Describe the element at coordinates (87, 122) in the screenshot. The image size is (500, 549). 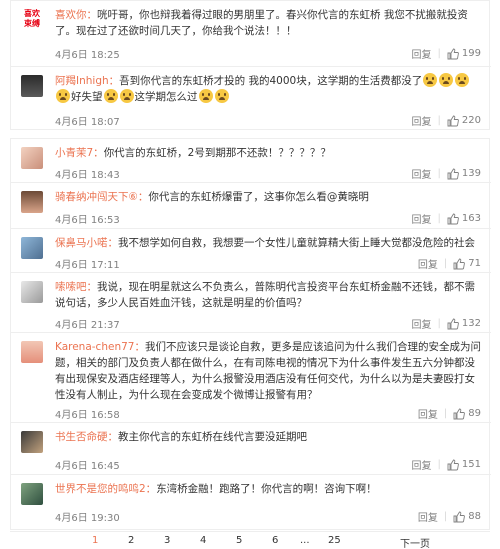
I see `comment-date: 4月6日 18:07` at that location.